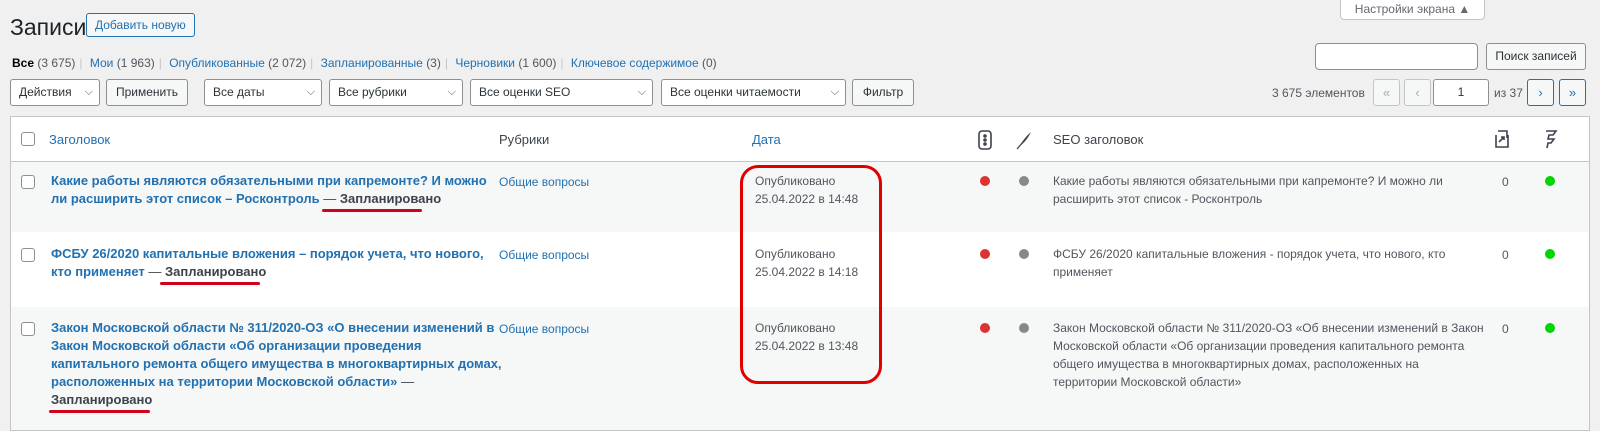 Image resolution: width=1600 pixels, height=431 pixels. What do you see at coordinates (1551, 140) in the screenshot?
I see `yoast-column-icon` at bounding box center [1551, 140].